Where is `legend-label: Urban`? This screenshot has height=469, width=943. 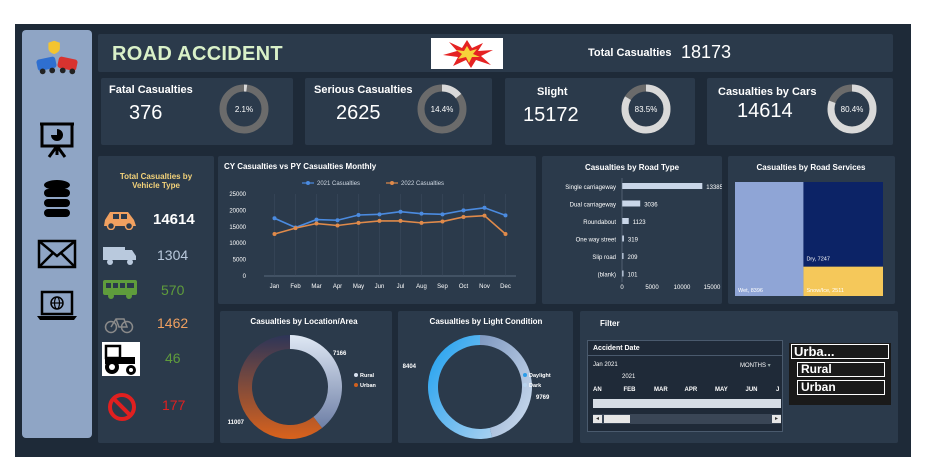
legend-label: Urban is located at coordinates (368, 386).